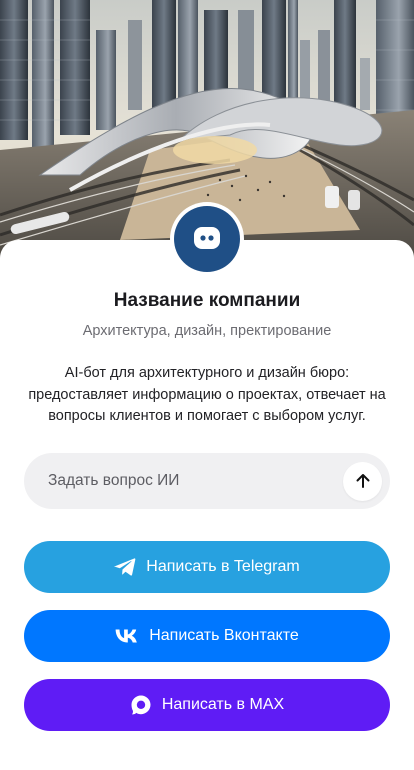 Image resolution: width=414 pixels, height=770 pixels. I want to click on max-button: Написать в MAX, so click(207, 705).